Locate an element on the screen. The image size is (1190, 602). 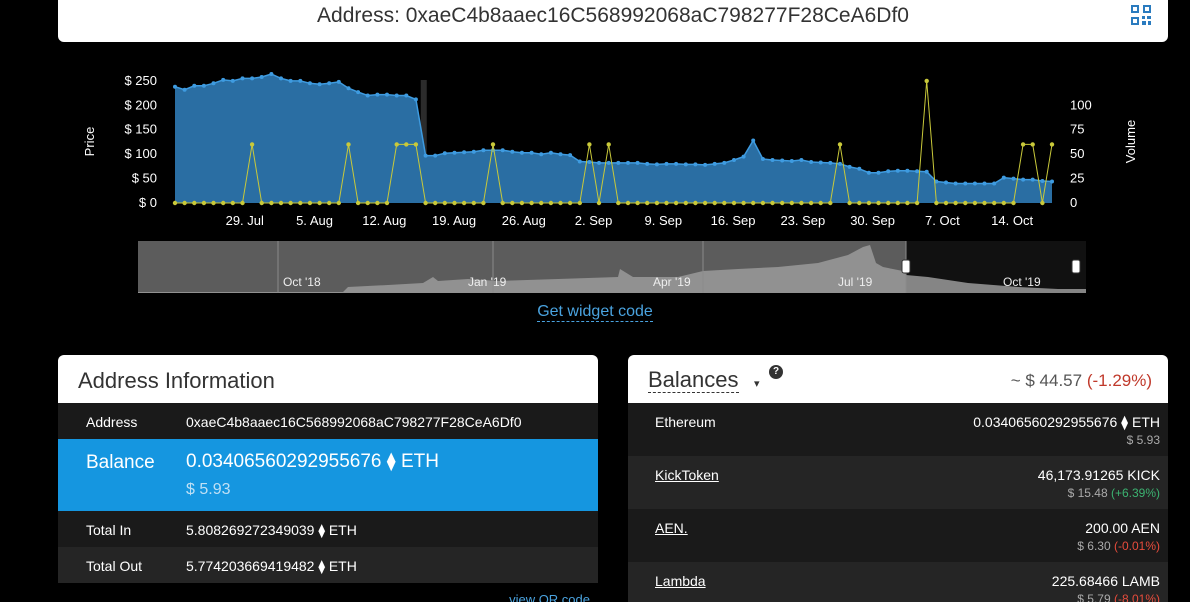
token-amount: 200.00 AEN is located at coordinates (1122, 528).